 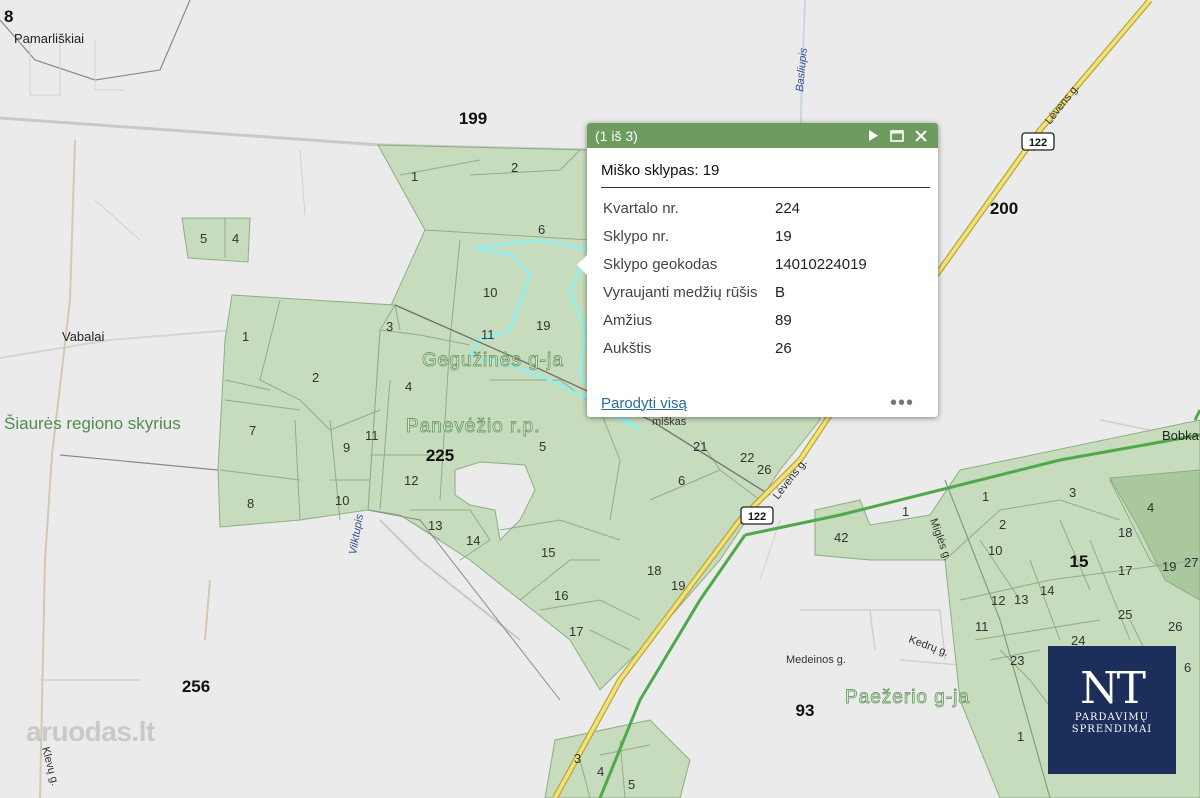 What do you see at coordinates (736, 210) in the screenshot?
I see `table-row: Kvartalo nr. 224` at bounding box center [736, 210].